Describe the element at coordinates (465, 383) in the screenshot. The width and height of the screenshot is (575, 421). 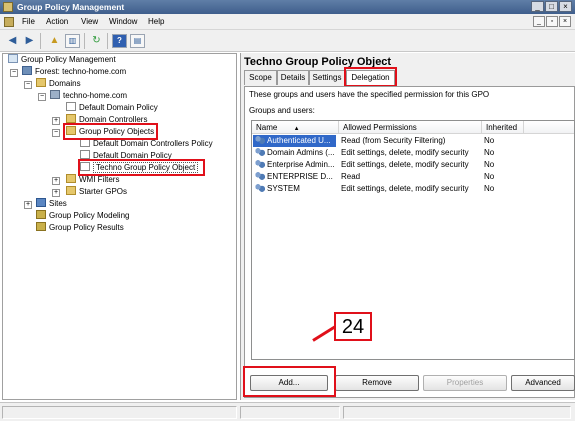
I see `properties-button: Properties` at that location.